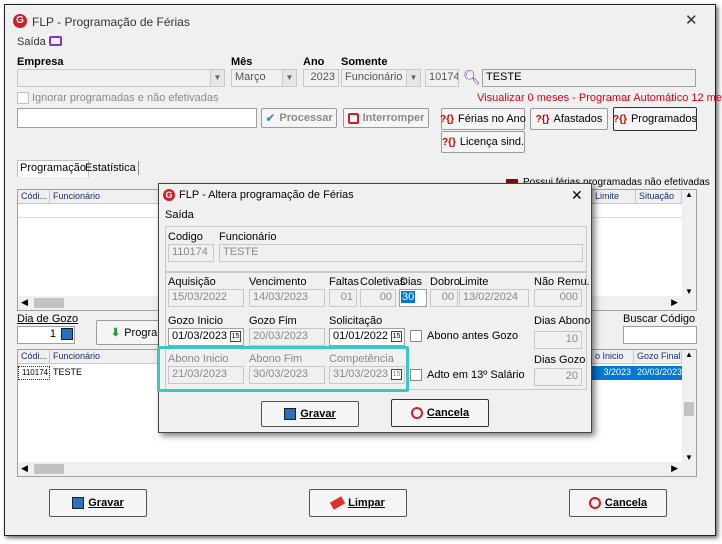 This screenshot has width=722, height=544. I want to click on faltas-label: Faltas, so click(344, 282).